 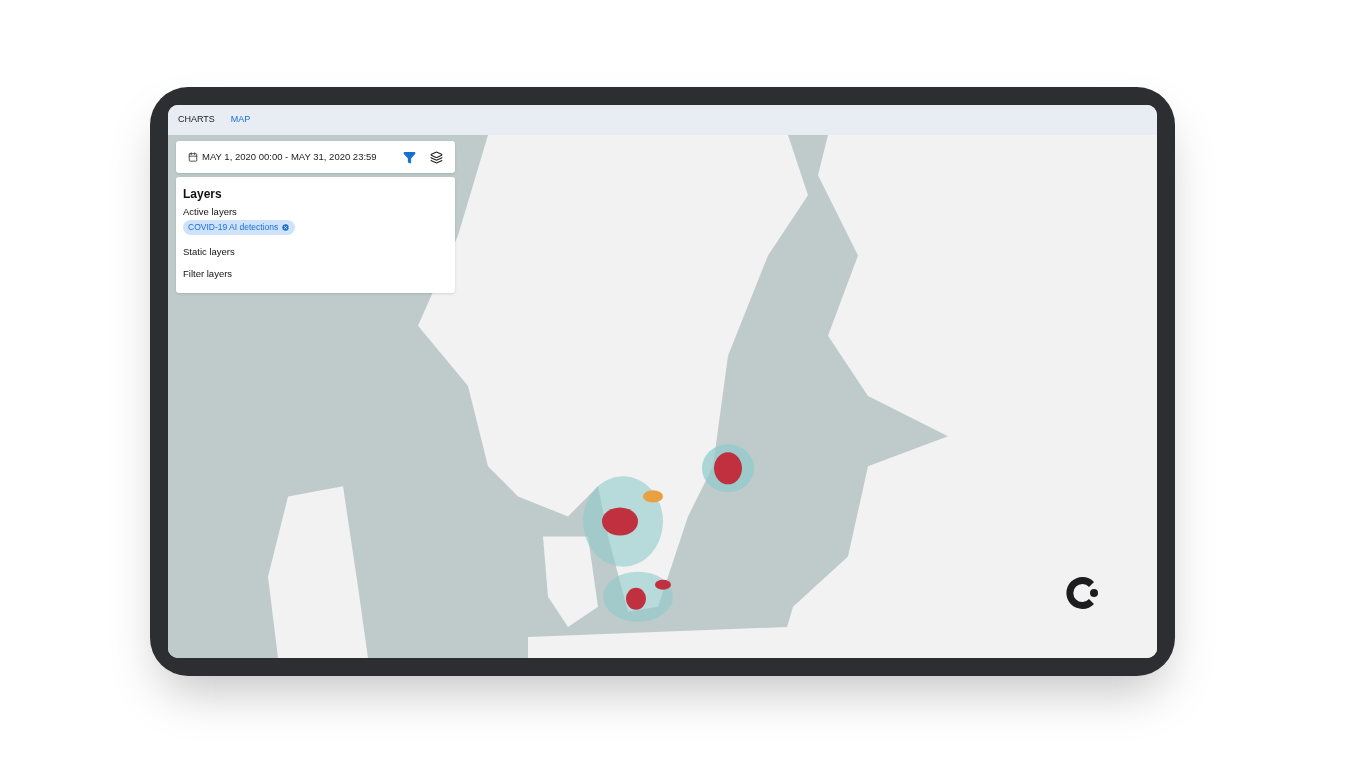 What do you see at coordinates (210, 212) in the screenshot?
I see `section-label: Active layers` at bounding box center [210, 212].